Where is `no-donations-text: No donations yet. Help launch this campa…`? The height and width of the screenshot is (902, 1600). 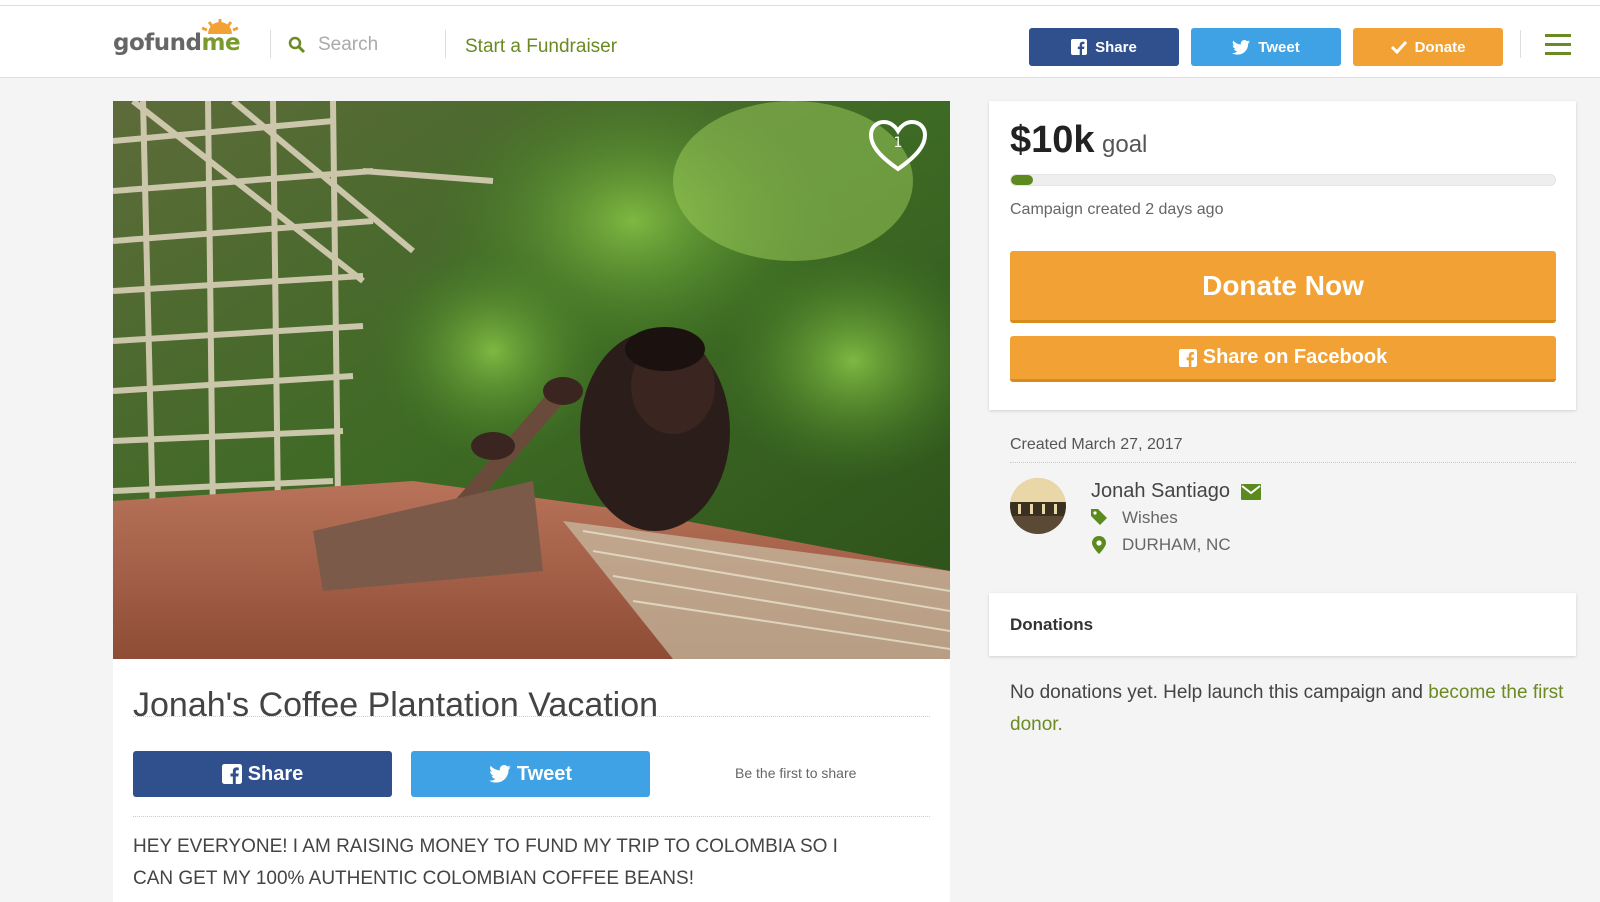 no-donations-text: No donations yet. Help launch this campa… is located at coordinates (1293, 709).